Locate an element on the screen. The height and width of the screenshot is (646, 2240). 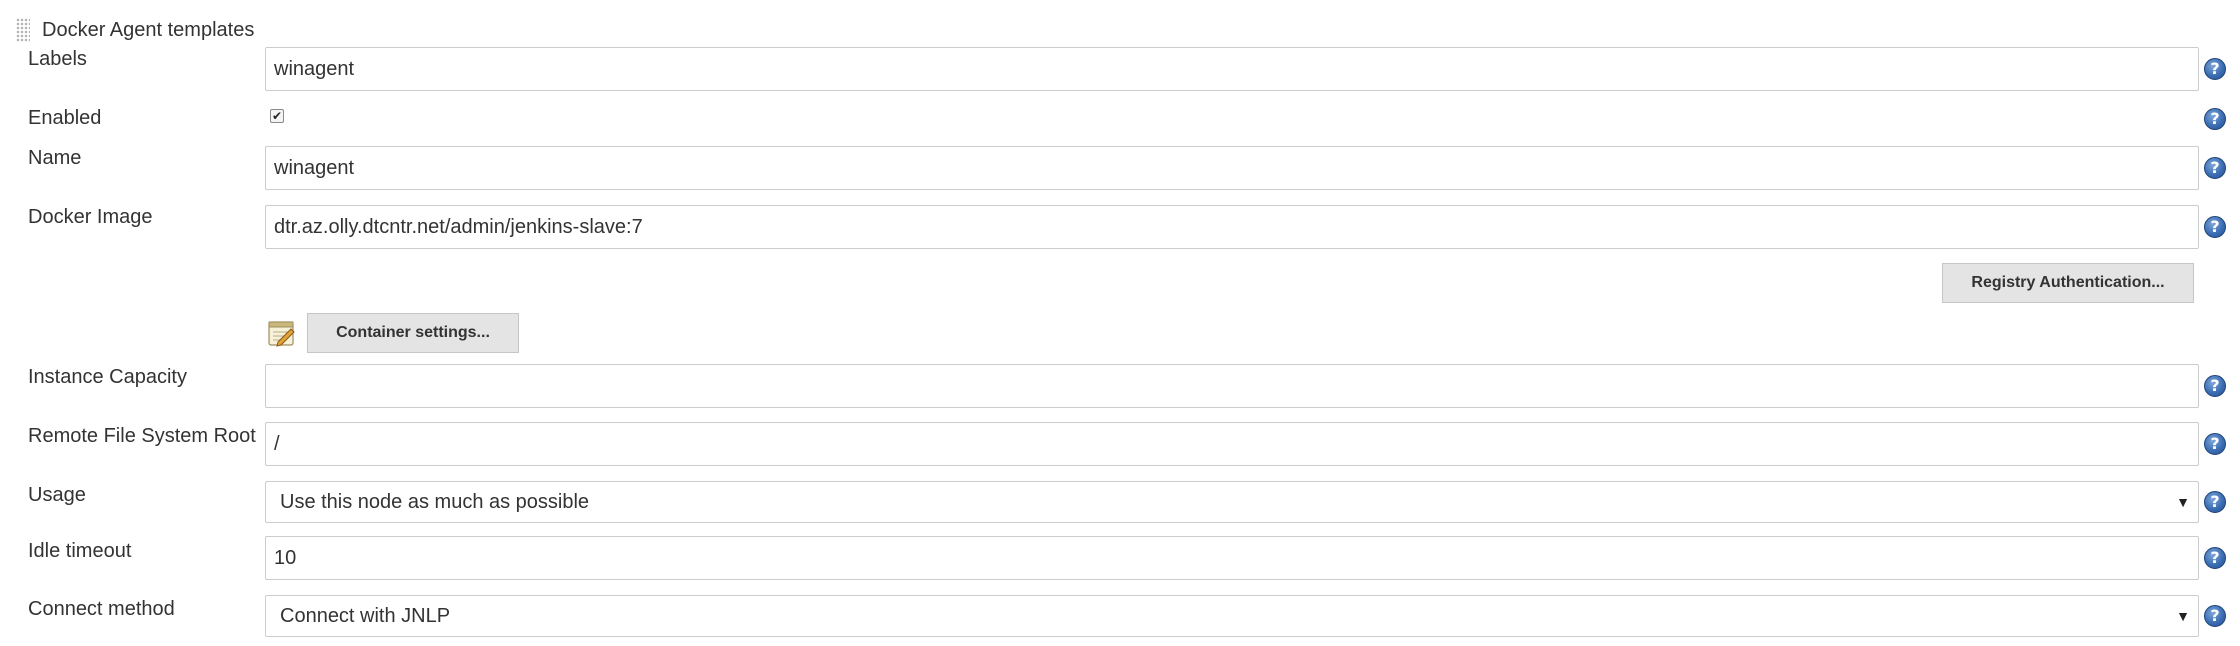
docker-image-help-icon: ? is located at coordinates (2215, 227).